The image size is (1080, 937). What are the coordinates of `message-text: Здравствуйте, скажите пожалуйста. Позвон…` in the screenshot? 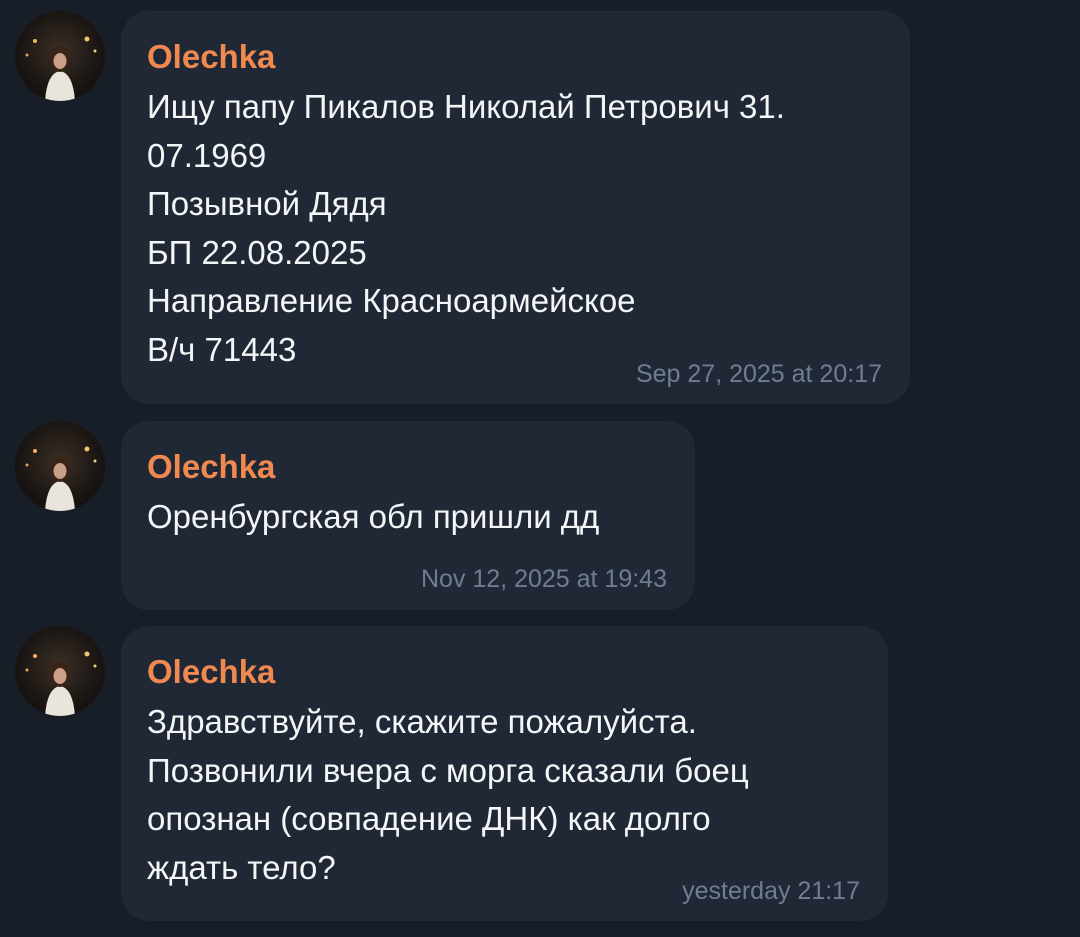 It's located at (448, 794).